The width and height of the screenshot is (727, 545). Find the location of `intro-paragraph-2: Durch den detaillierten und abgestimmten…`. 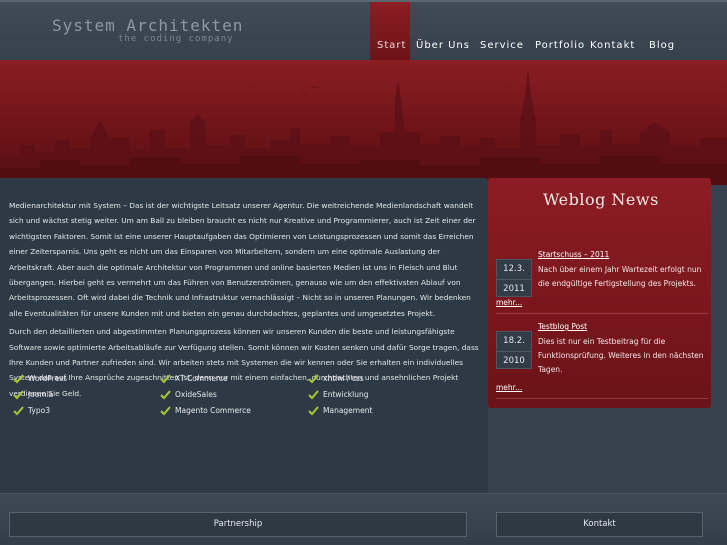

intro-paragraph-2: Durch den detaillierten und abgestimmten… is located at coordinates (244, 362).